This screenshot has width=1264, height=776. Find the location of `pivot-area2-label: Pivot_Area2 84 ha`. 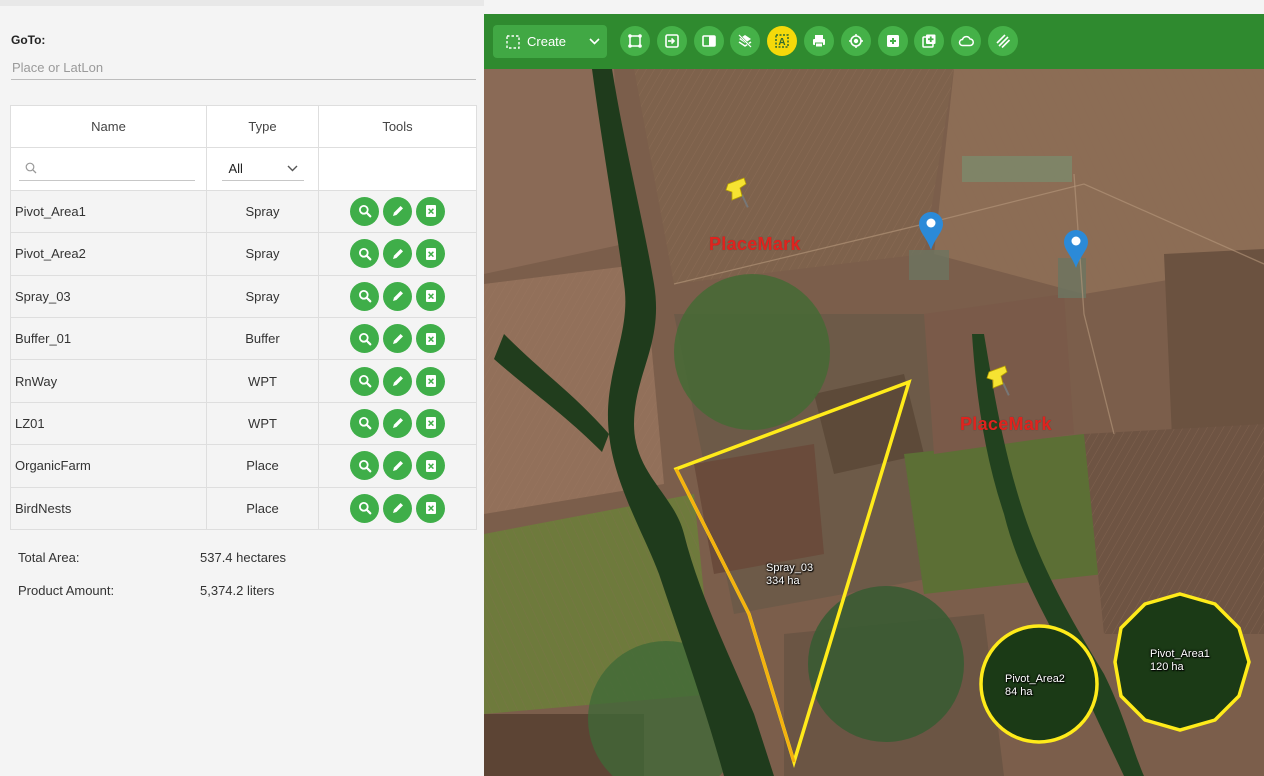

pivot-area2-label: Pivot_Area2 84 ha is located at coordinates (1035, 686).